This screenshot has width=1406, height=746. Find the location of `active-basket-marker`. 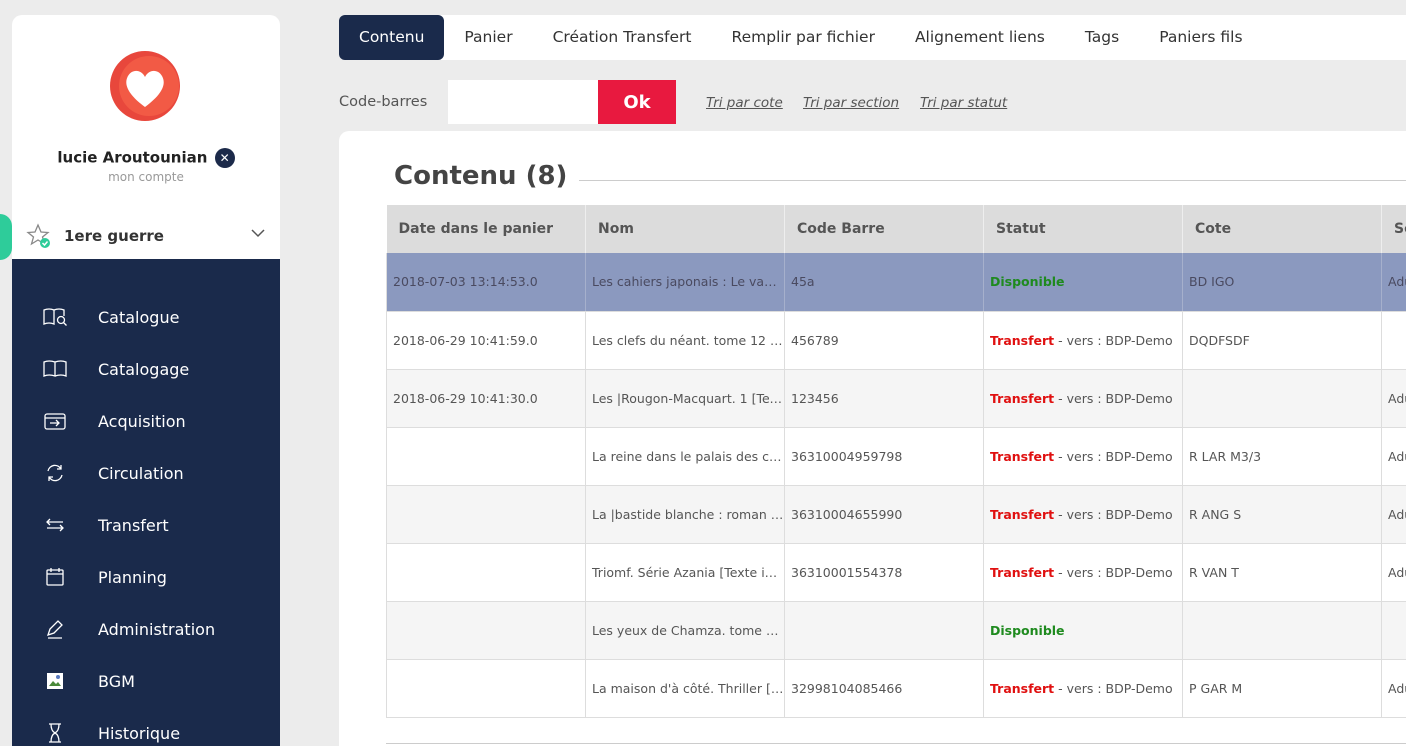

active-basket-marker is located at coordinates (6, 237).